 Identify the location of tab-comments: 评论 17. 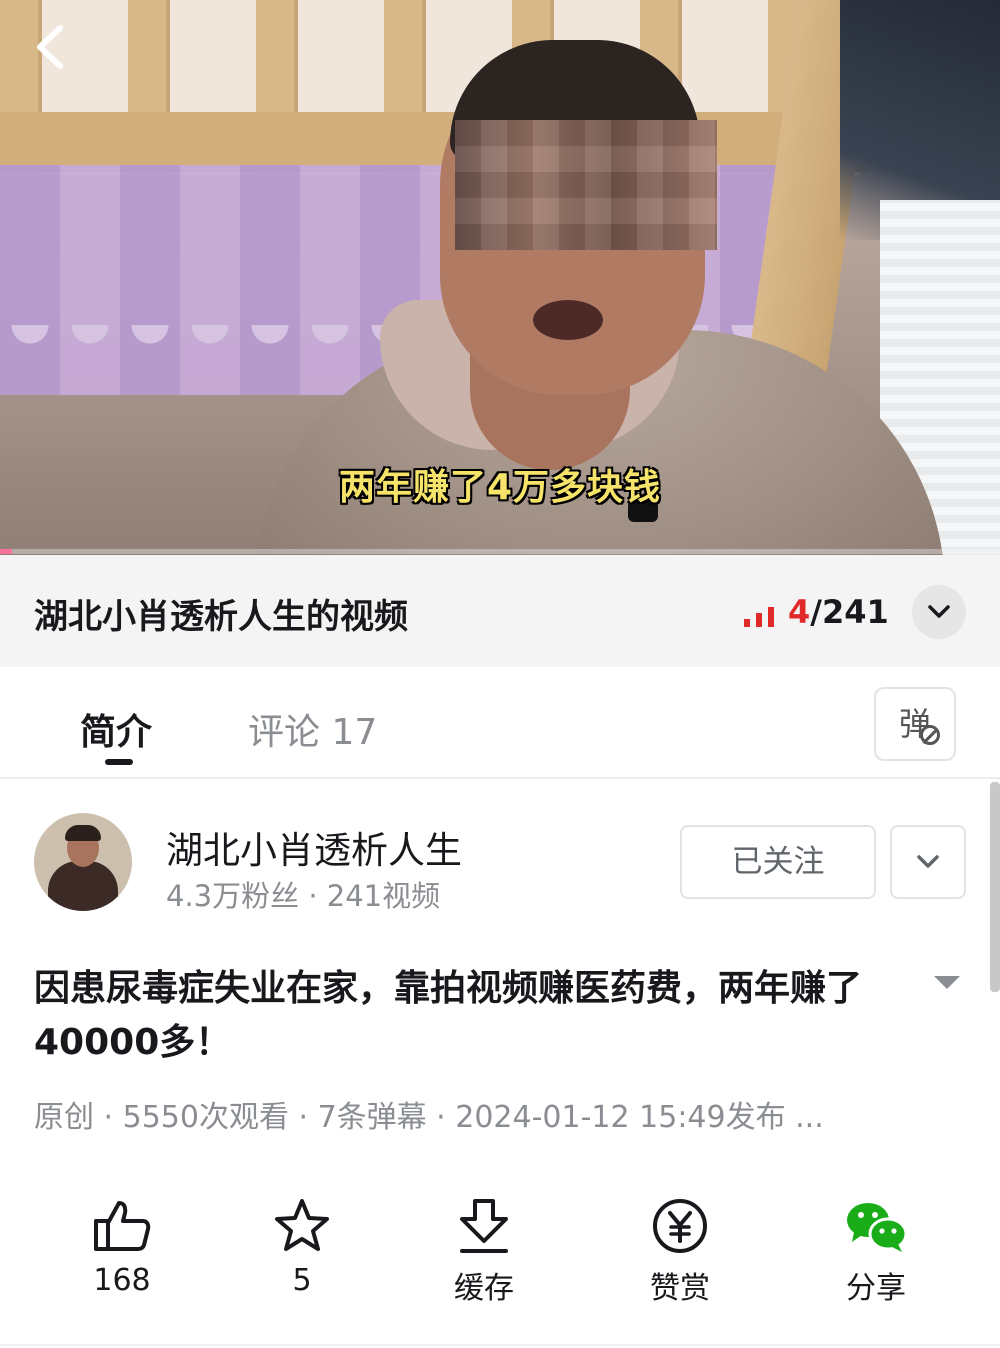
(312, 729).